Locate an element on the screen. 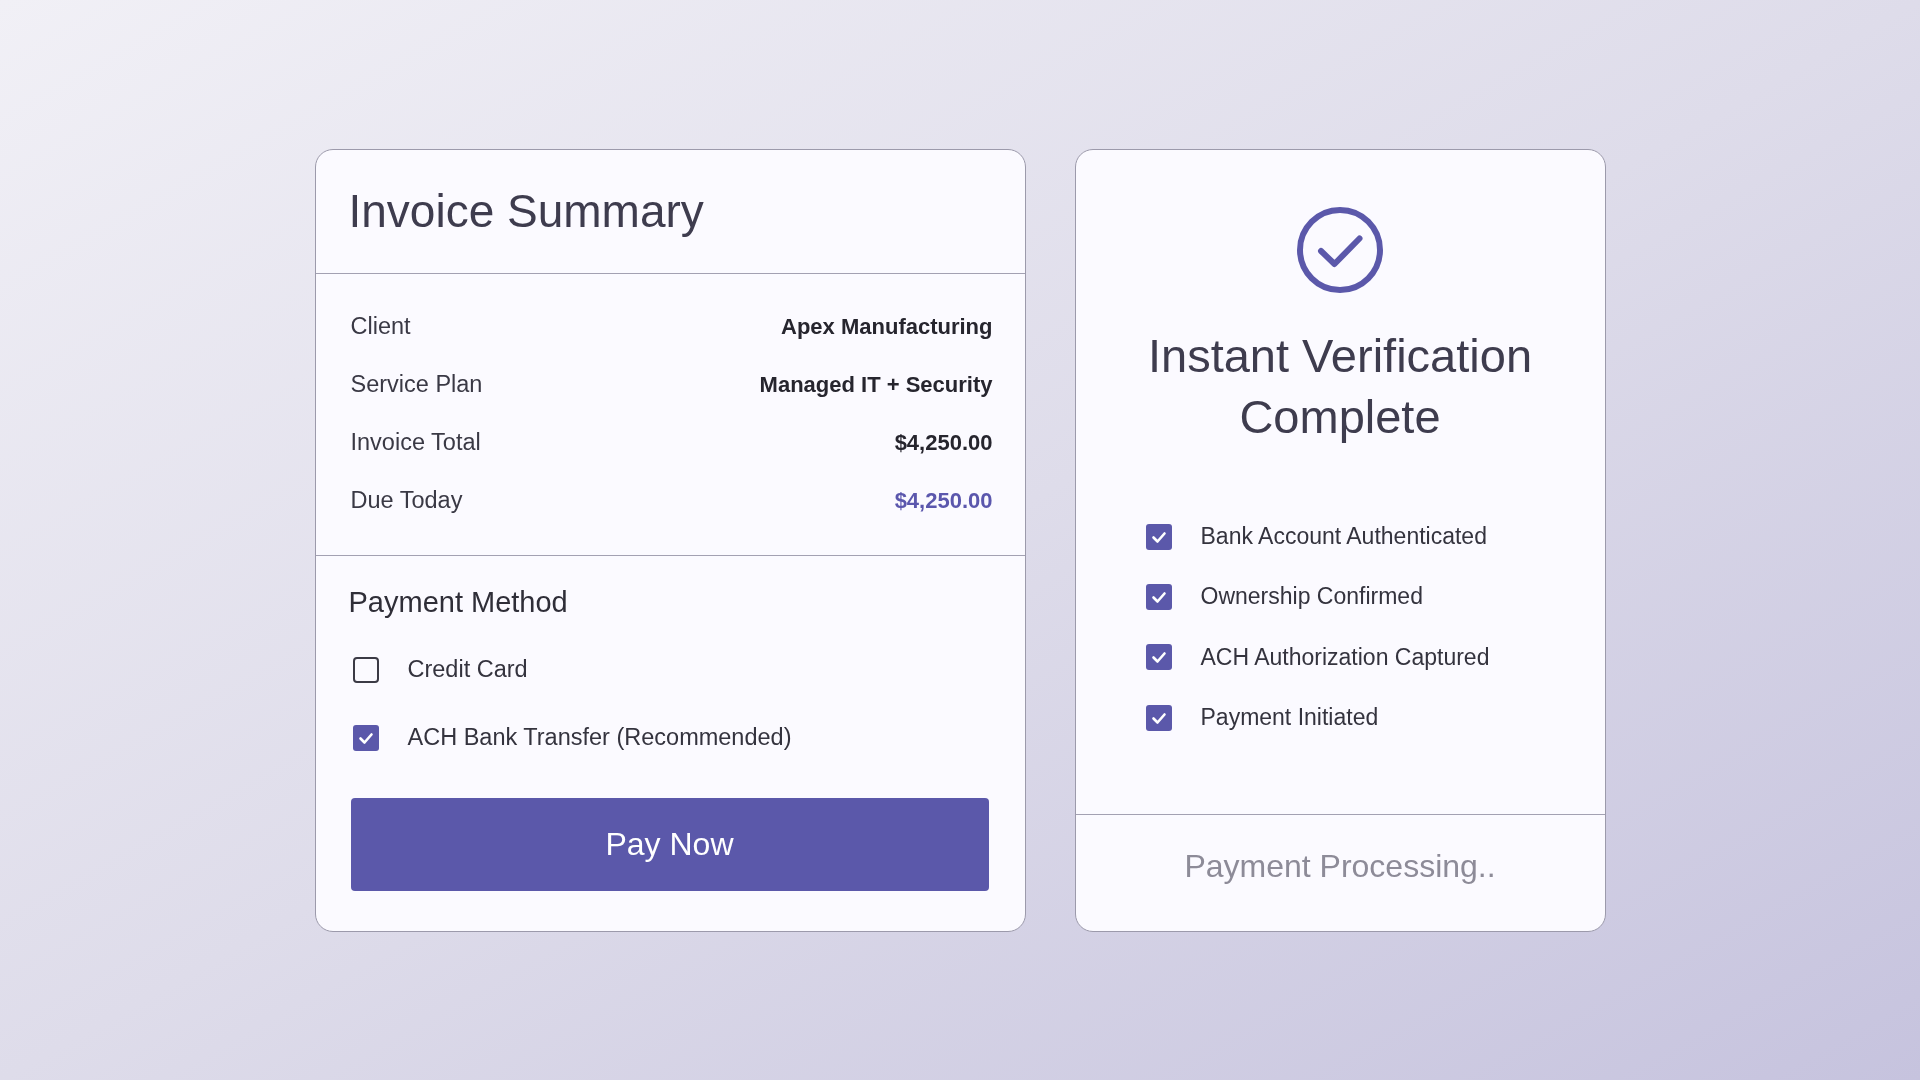 This screenshot has height=1080, width=1920. option-label: Credit Card is located at coordinates (467, 669).